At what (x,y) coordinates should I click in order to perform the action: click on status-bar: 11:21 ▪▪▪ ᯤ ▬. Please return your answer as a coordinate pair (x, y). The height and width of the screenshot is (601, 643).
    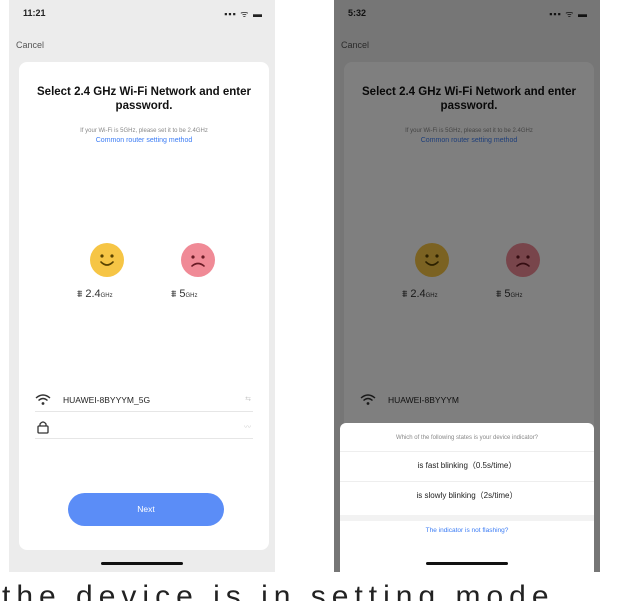
    Looking at the image, I should click on (142, 14).